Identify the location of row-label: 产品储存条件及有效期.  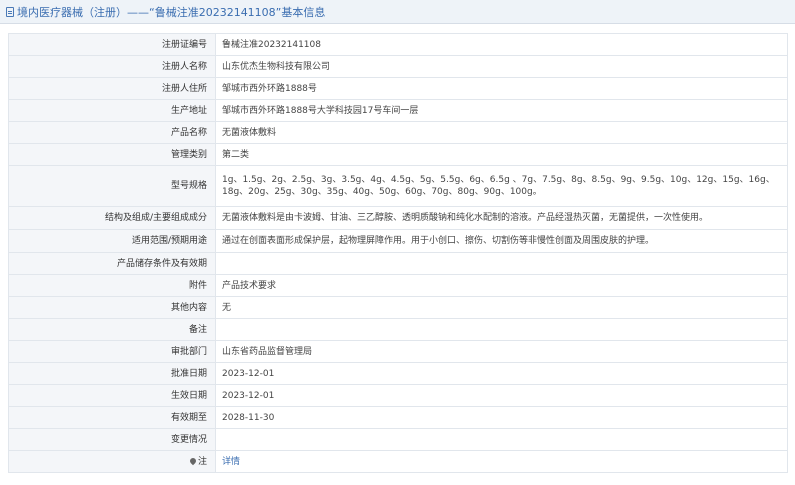
(112, 263).